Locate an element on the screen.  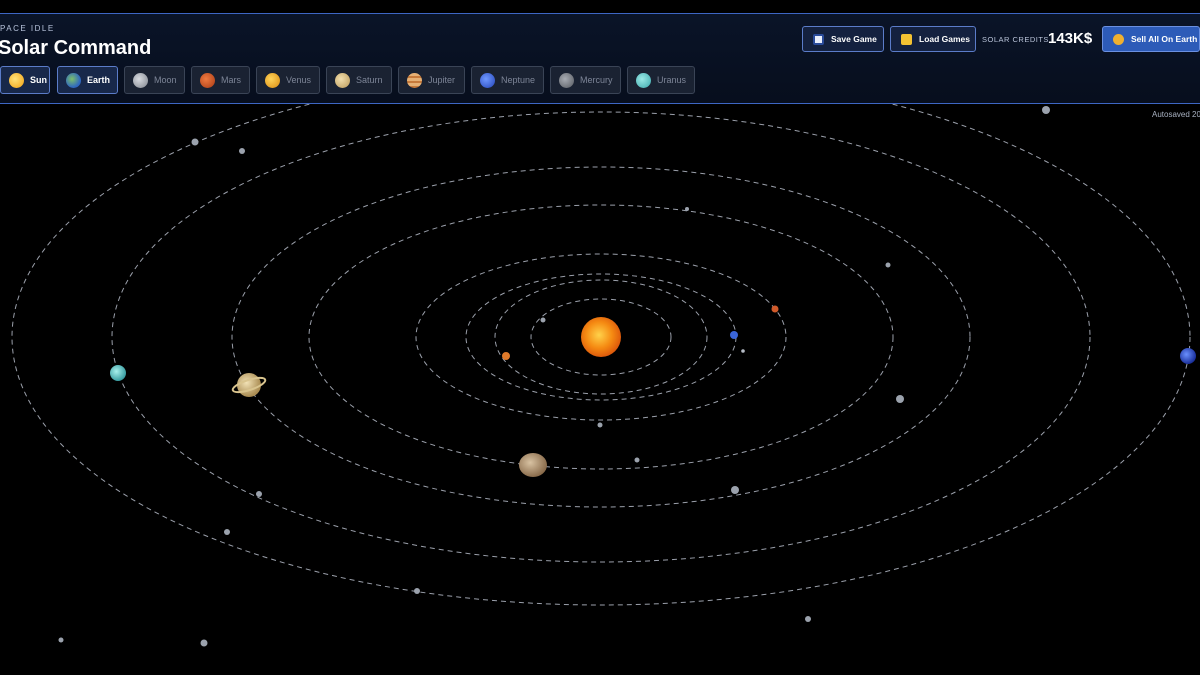
tab-label: Sun is located at coordinates (38, 80).